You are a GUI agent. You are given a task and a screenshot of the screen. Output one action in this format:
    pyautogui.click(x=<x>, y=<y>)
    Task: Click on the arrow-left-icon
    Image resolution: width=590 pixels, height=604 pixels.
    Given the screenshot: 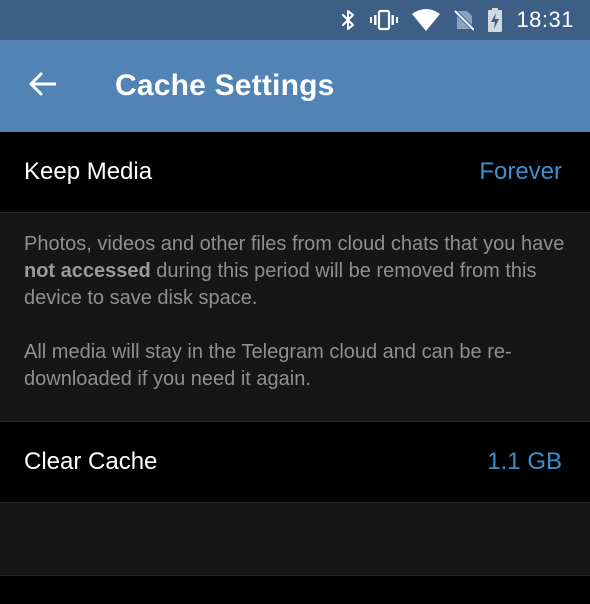 What is the action you would take?
    pyautogui.click(x=42, y=86)
    